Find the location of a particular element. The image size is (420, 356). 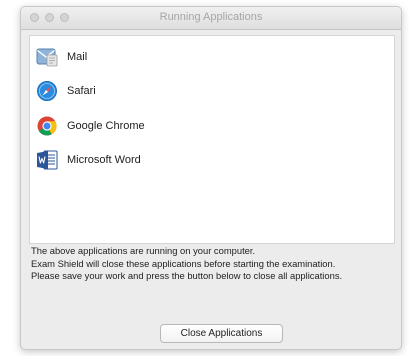

chrome-icon is located at coordinates (47, 126).